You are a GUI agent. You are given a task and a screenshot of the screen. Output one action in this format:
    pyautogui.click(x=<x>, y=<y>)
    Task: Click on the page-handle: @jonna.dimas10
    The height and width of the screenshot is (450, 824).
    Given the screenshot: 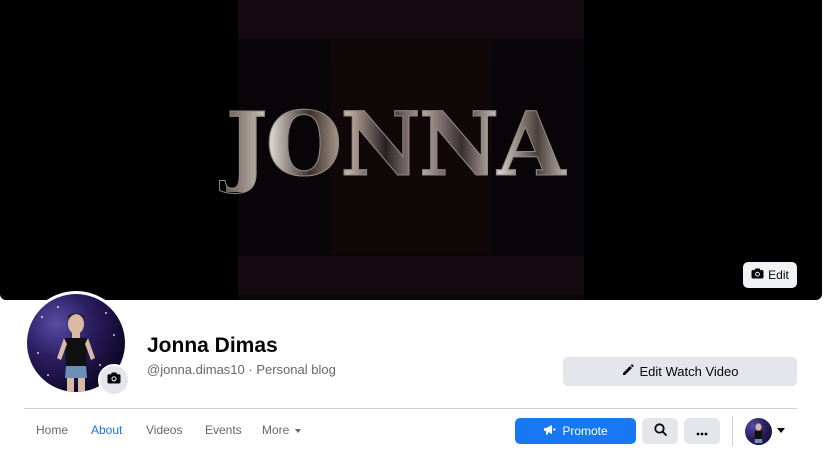 What is the action you would take?
    pyautogui.click(x=196, y=369)
    